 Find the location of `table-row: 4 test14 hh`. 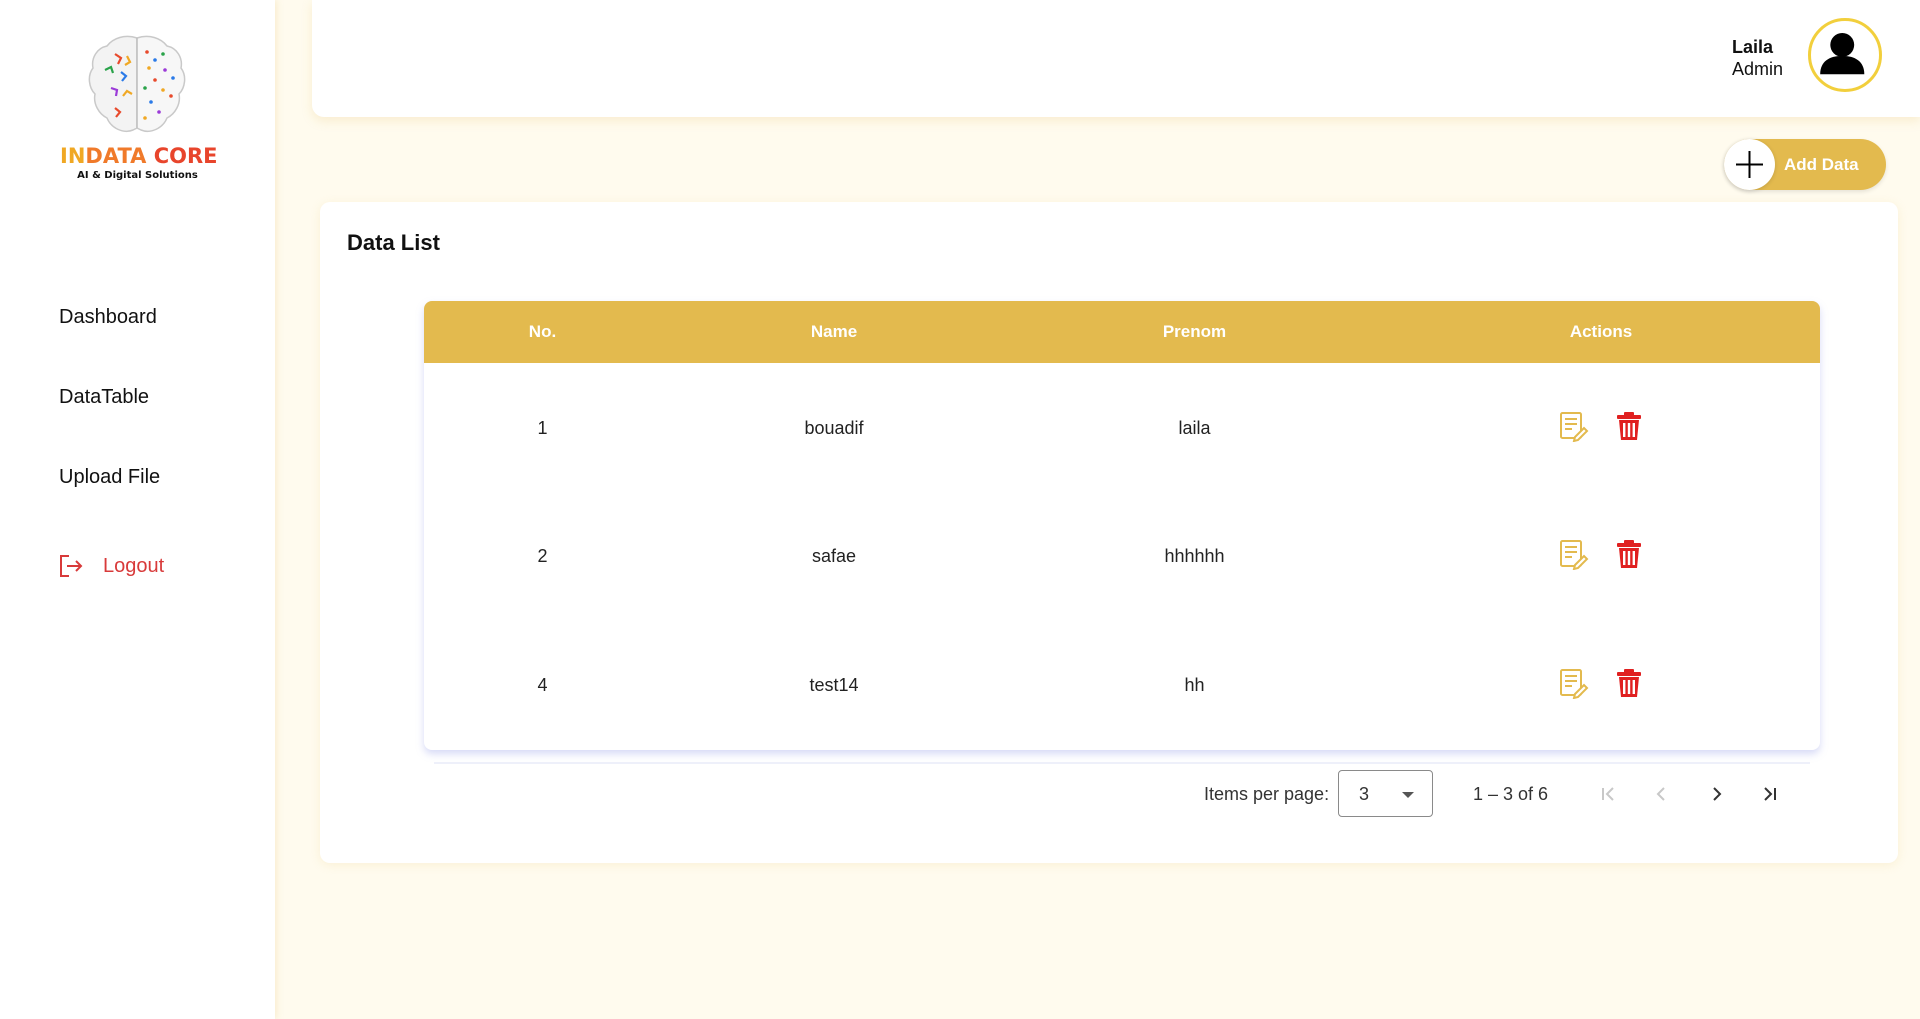

table-row: 4 test14 hh is located at coordinates (1122, 685).